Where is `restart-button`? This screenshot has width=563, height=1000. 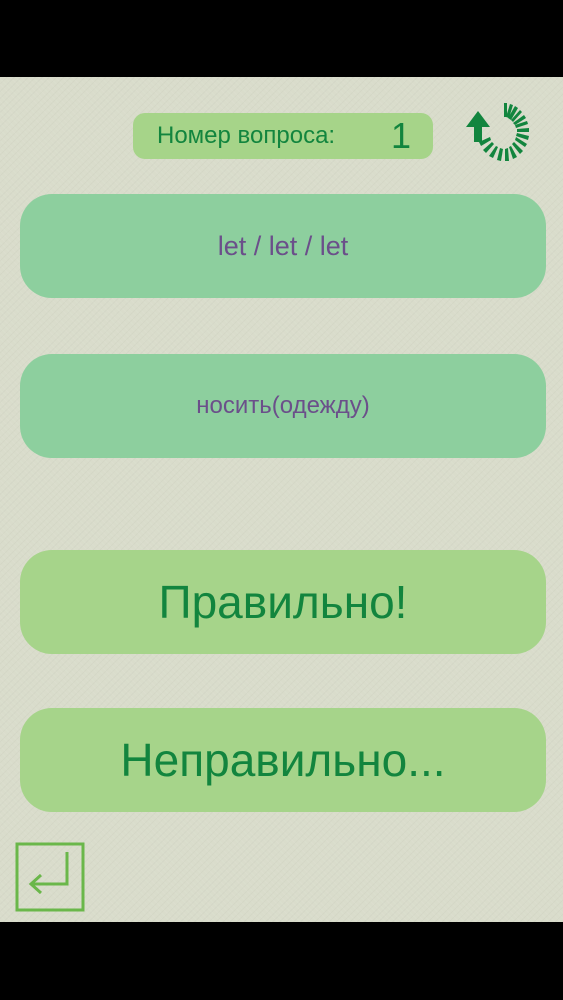
restart-button is located at coordinates (501, 138).